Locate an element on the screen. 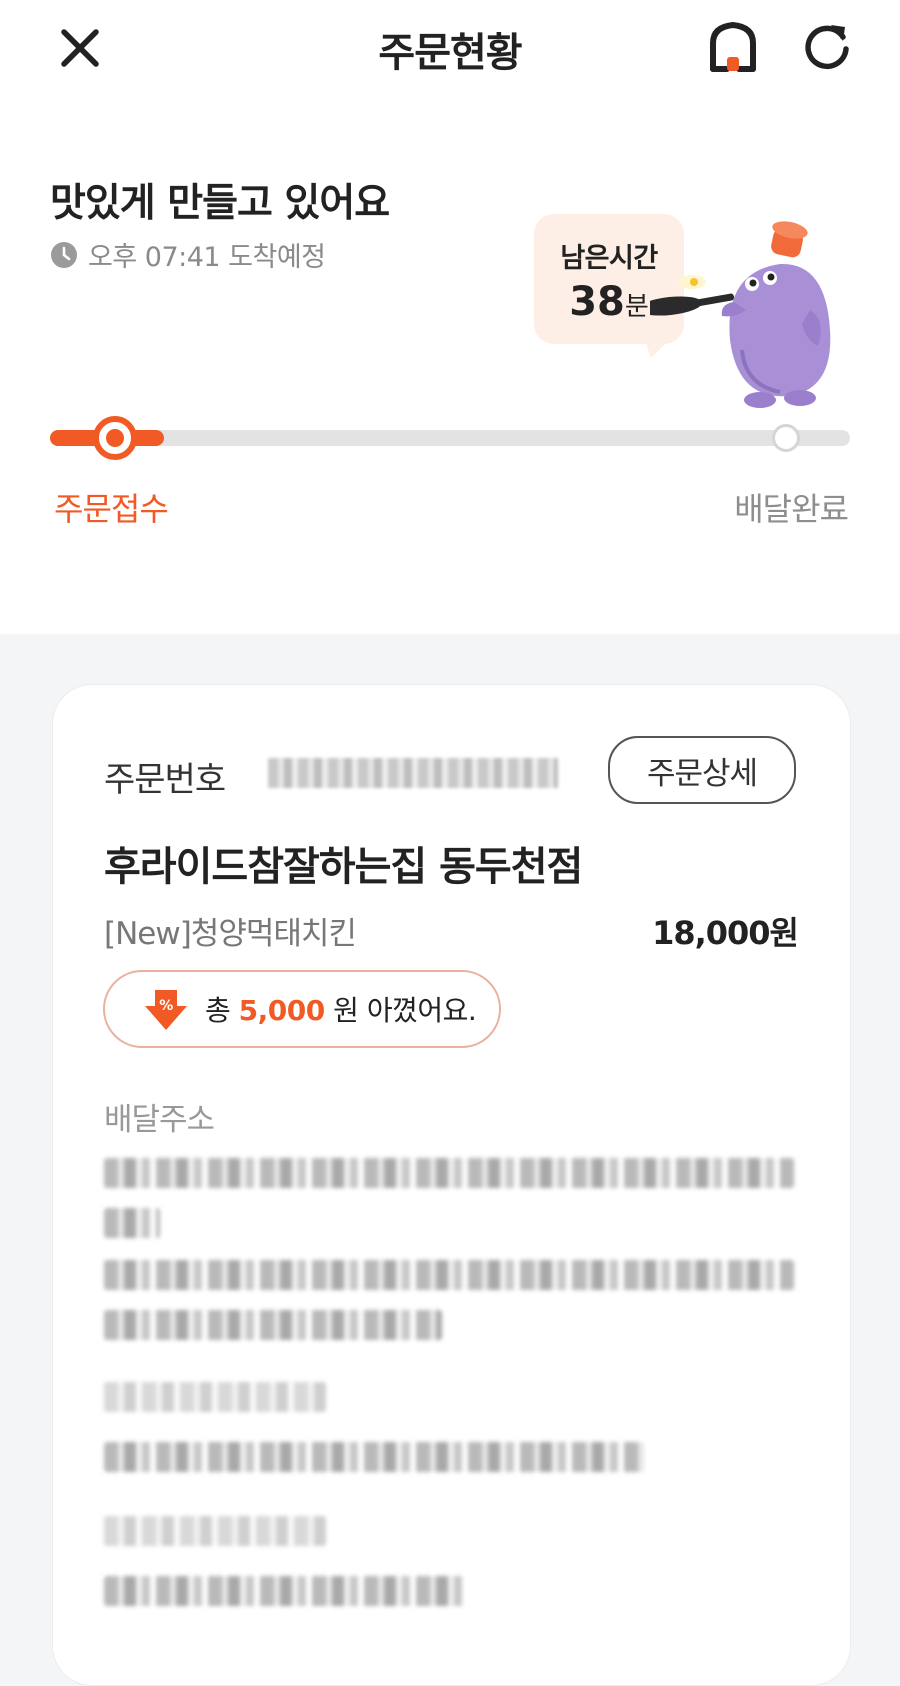  order-detail-button: 주문상세 is located at coordinates (702, 770).